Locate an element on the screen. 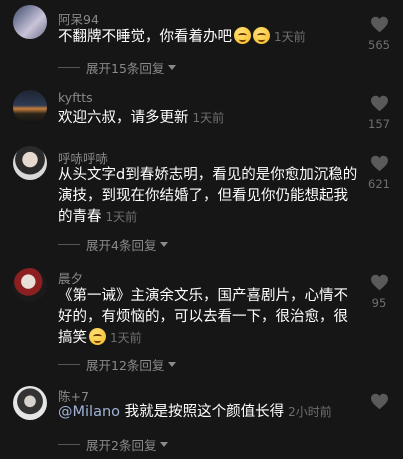 This screenshot has width=403, height=459. comment-username: 阿呆94 is located at coordinates (78, 18).